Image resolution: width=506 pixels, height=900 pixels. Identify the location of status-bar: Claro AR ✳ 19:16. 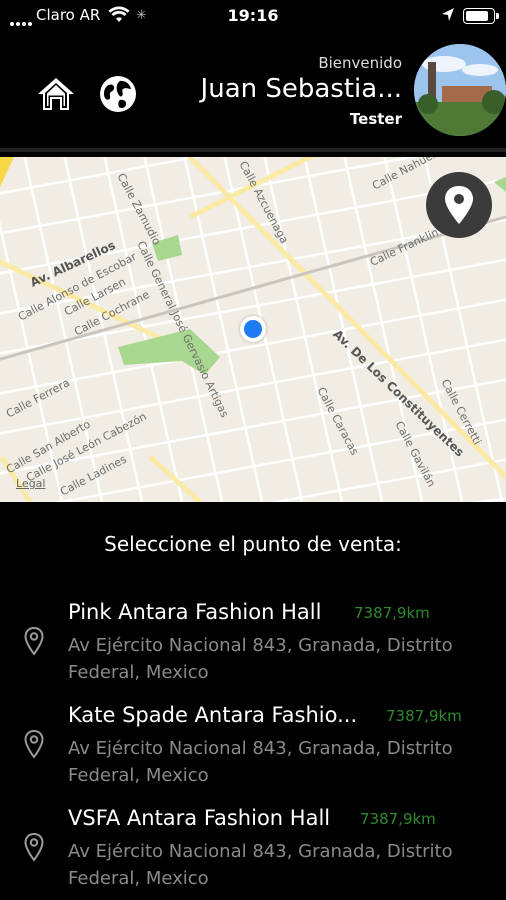
(253, 17).